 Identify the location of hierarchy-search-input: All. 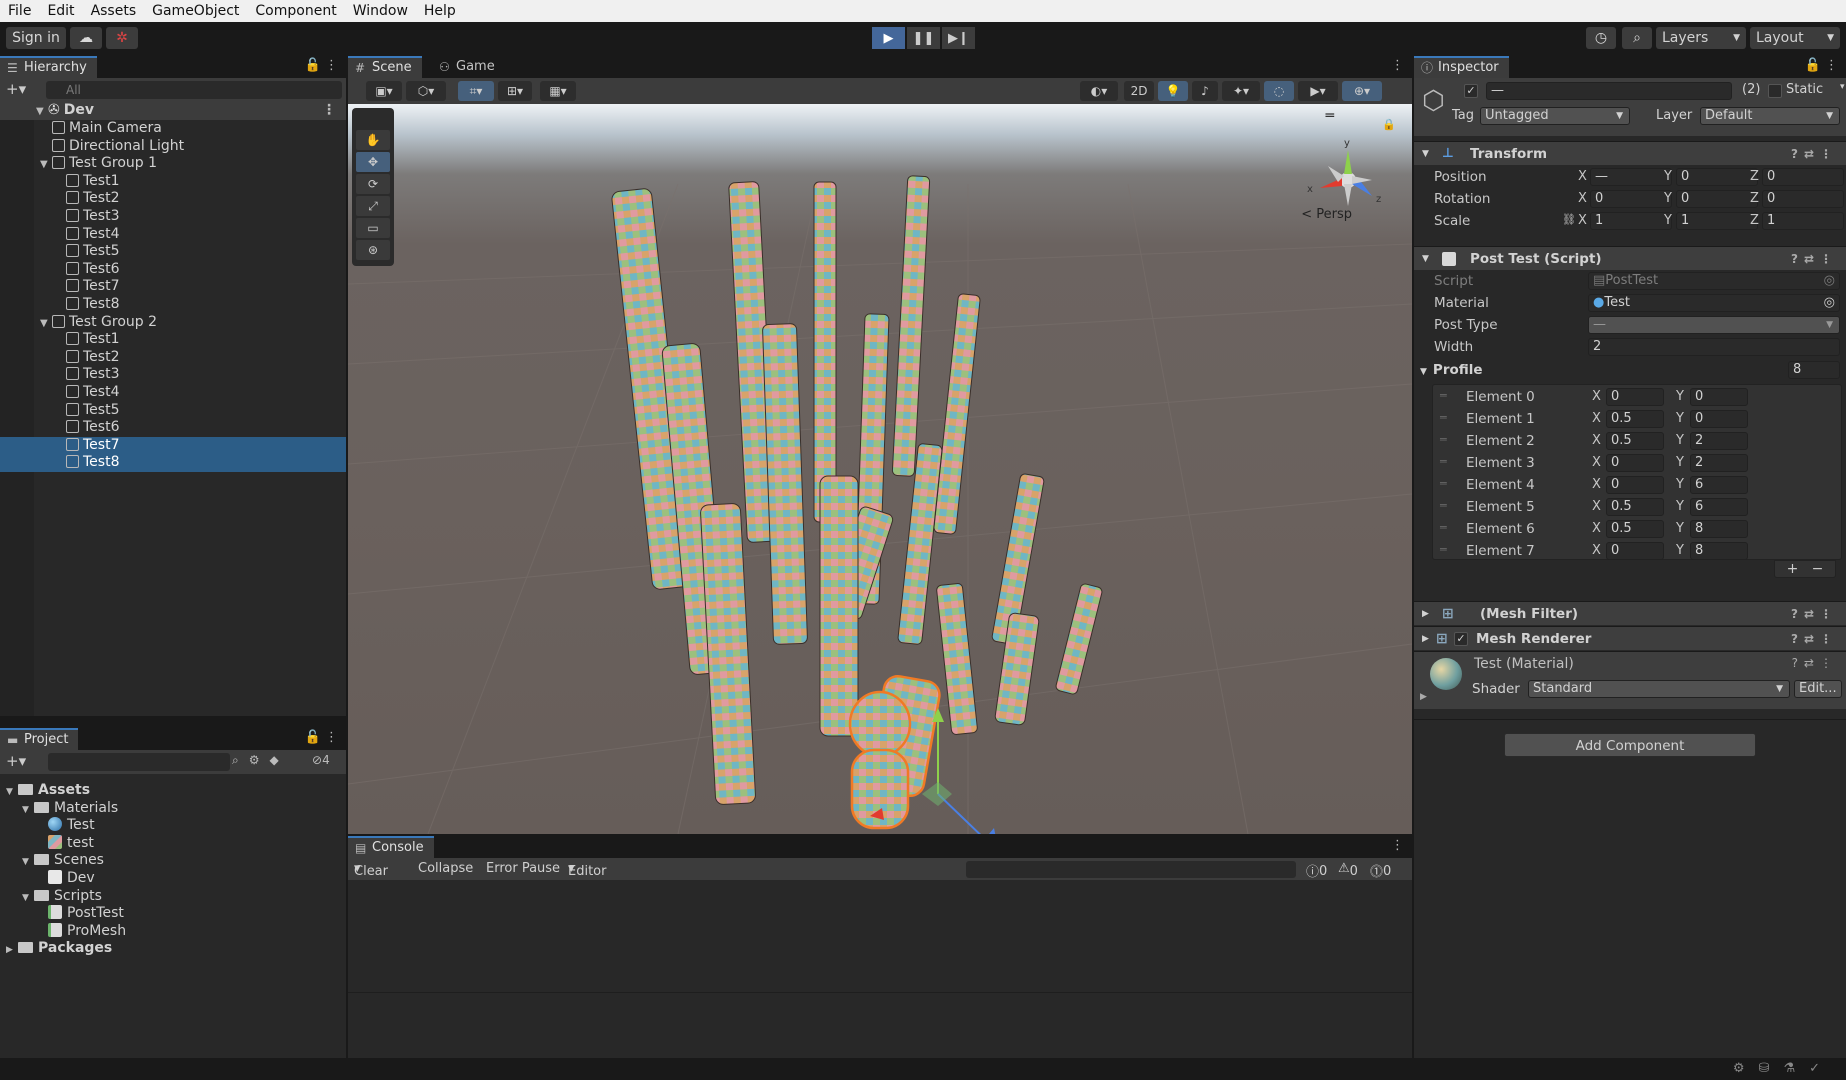
(194, 90).